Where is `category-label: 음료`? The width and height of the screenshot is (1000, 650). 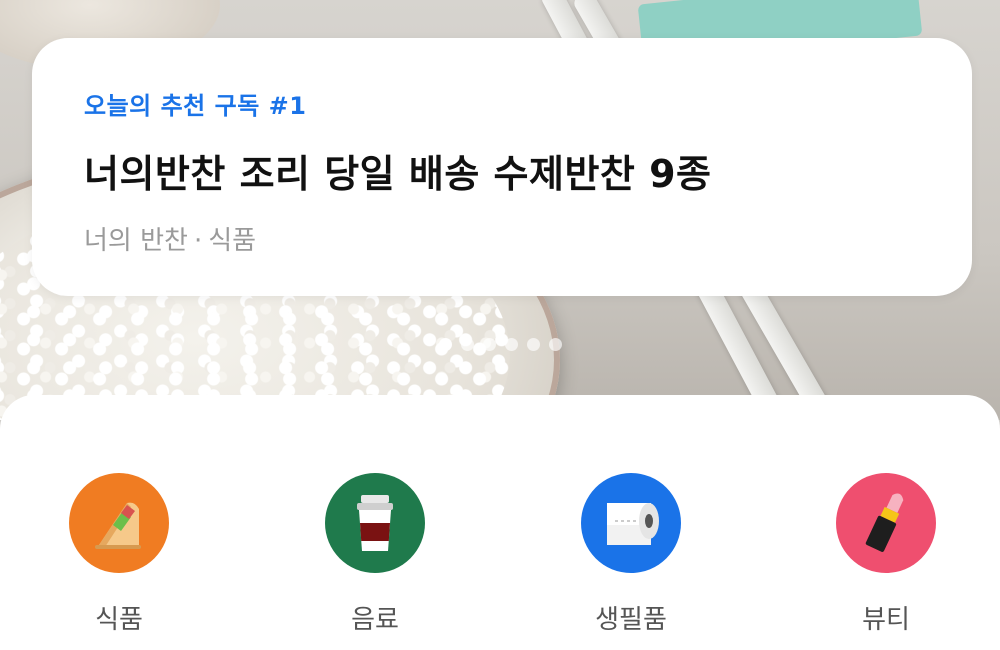
category-label: 음료 is located at coordinates (375, 620).